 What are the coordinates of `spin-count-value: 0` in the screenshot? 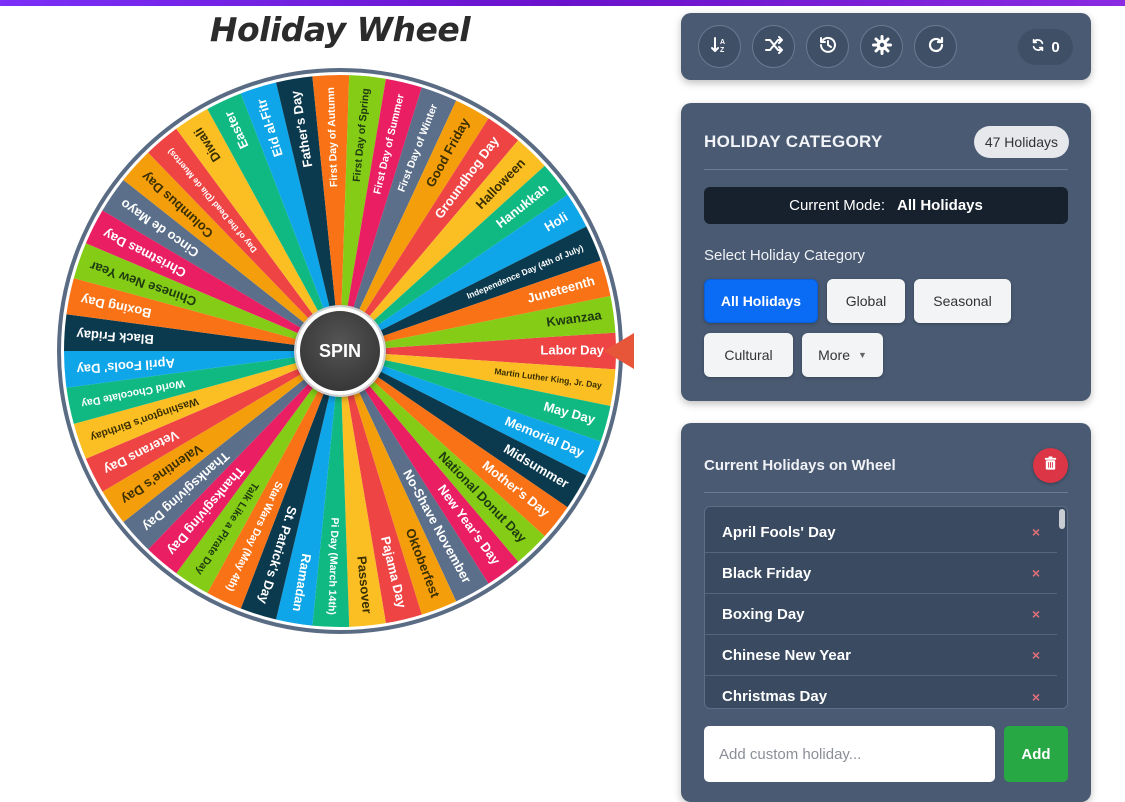 It's located at (1055, 47).